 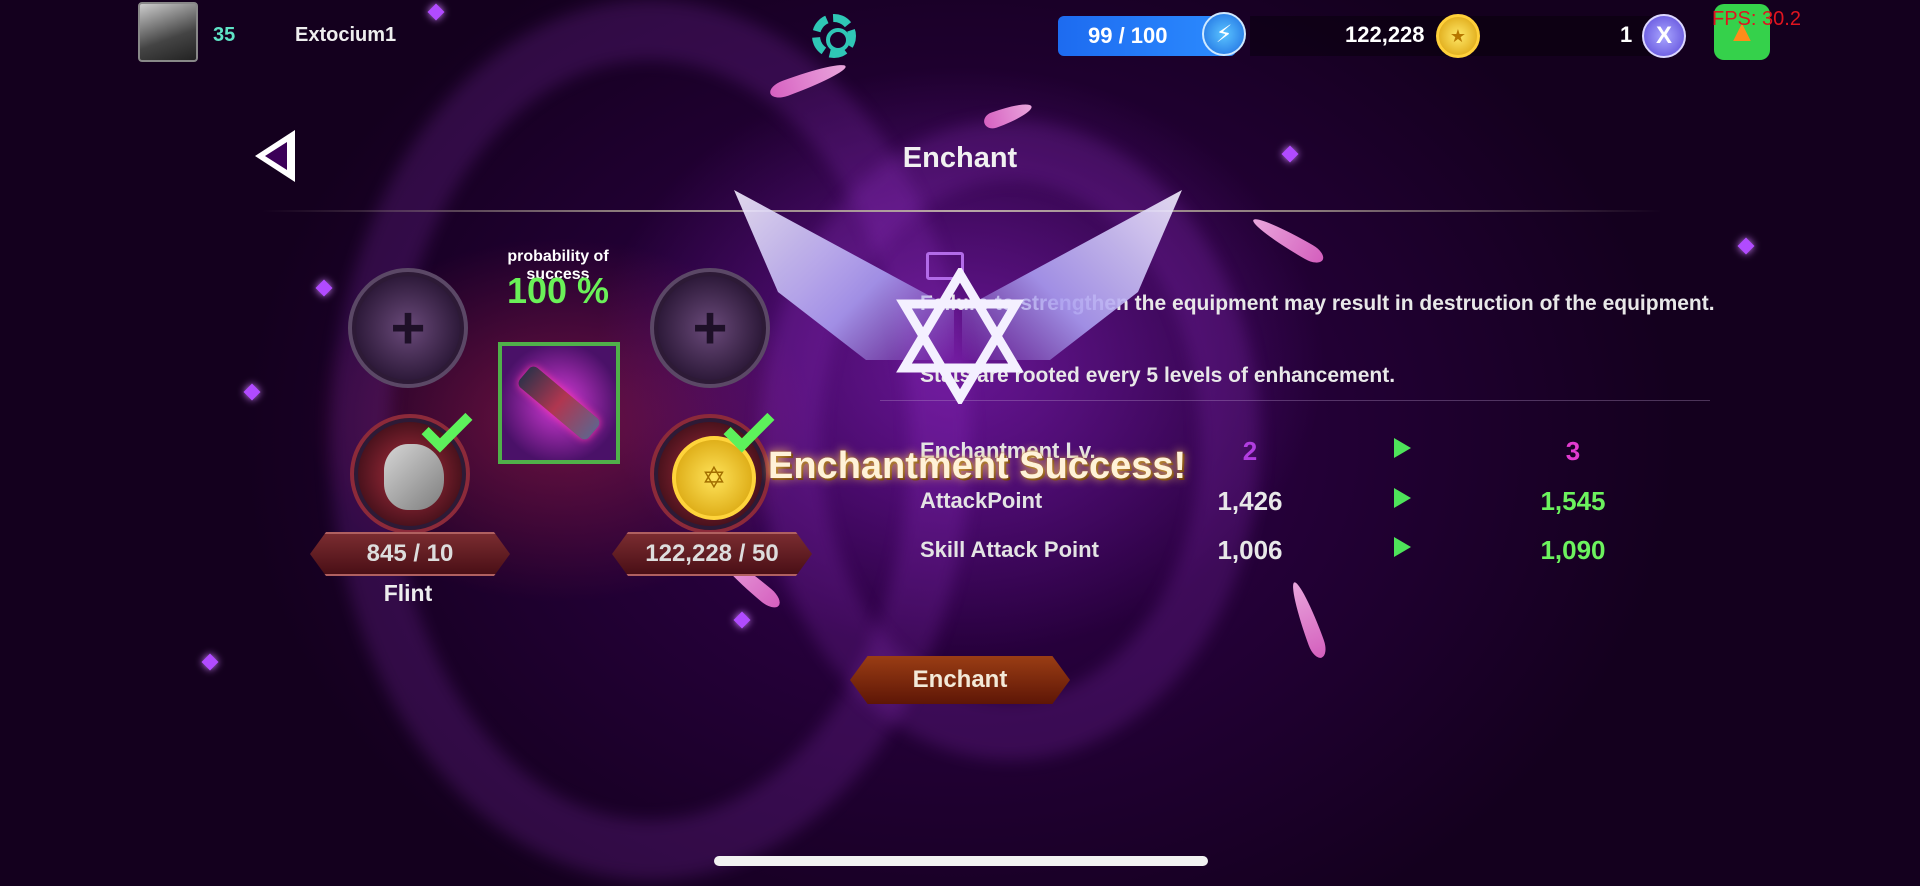 I want to click on settings-gear-icon, so click(x=834, y=36).